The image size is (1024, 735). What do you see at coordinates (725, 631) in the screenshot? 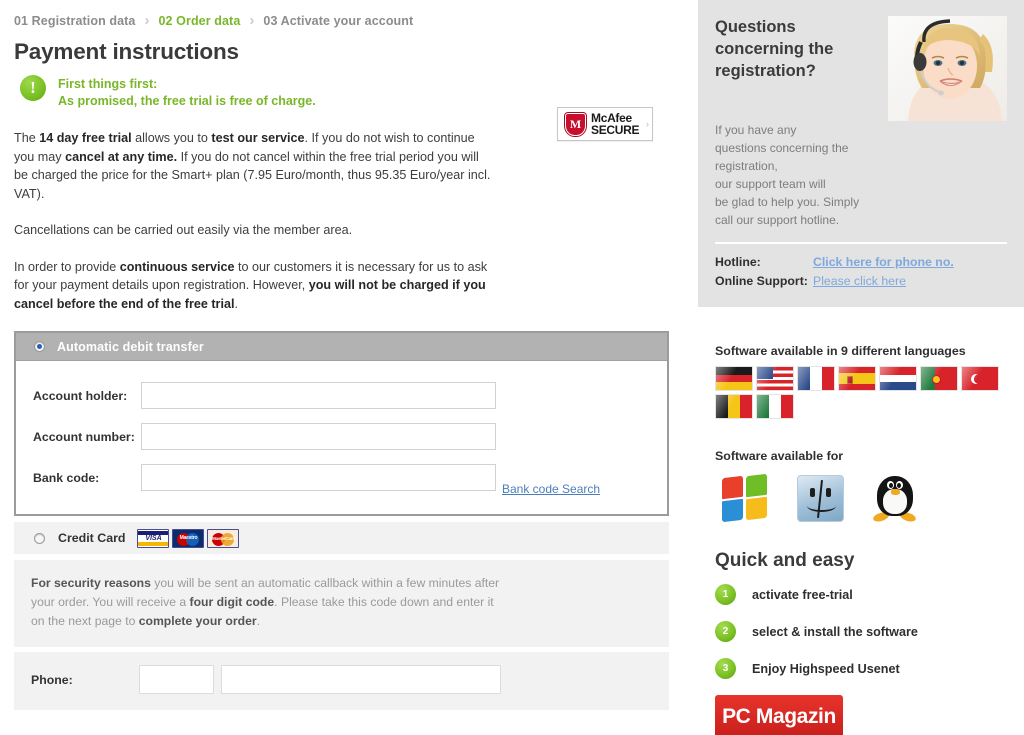
I see `step-number-badge: 2` at bounding box center [725, 631].